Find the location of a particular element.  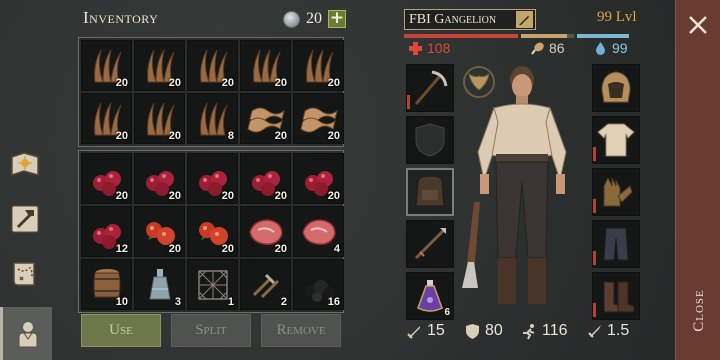

health-cross-icon is located at coordinates (415, 48).